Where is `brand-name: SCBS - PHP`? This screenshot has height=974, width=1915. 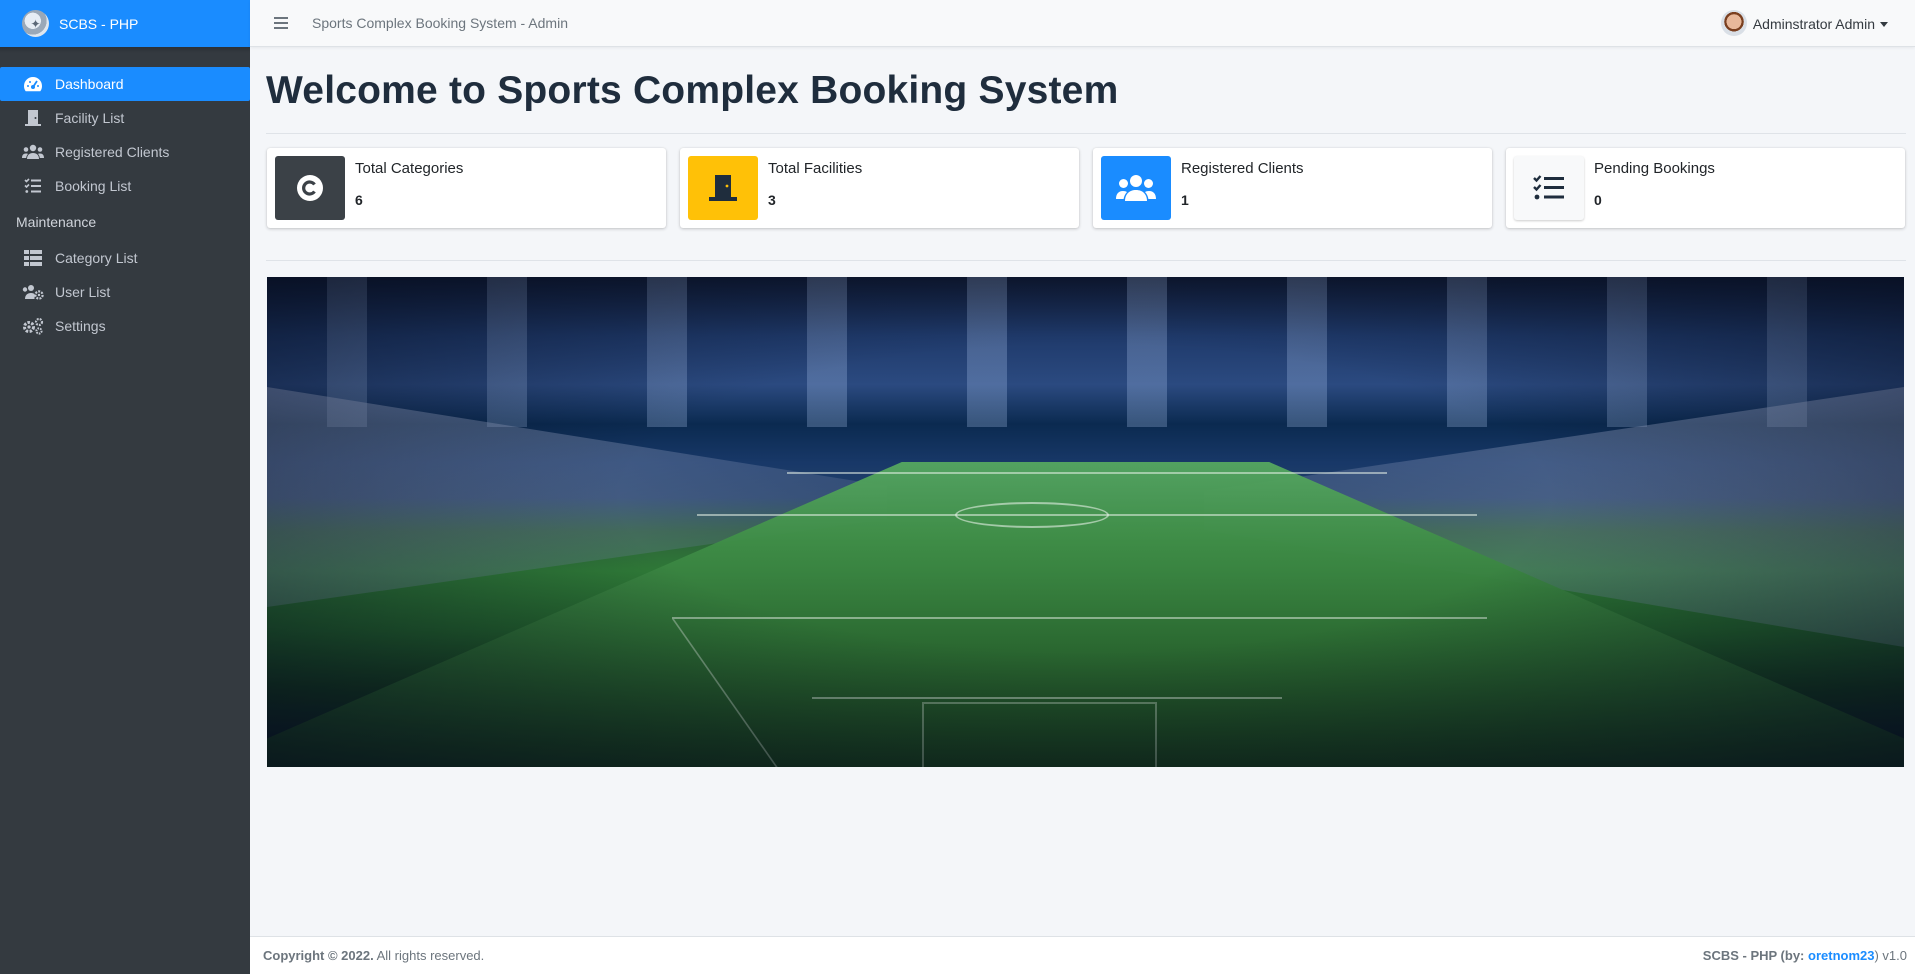 brand-name: SCBS - PHP is located at coordinates (99, 23).